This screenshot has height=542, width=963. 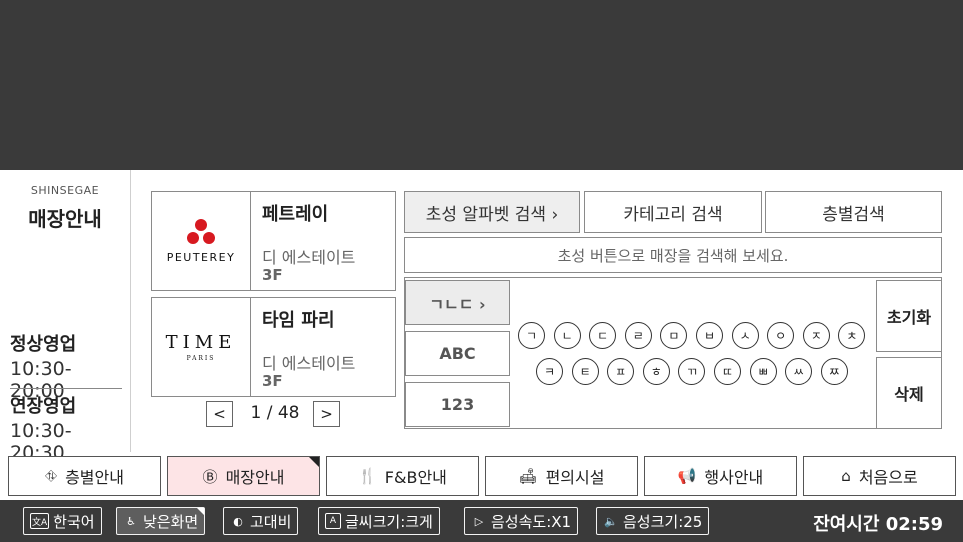 What do you see at coordinates (528, 476) in the screenshot?
I see `sofa-icon: 🛋` at bounding box center [528, 476].